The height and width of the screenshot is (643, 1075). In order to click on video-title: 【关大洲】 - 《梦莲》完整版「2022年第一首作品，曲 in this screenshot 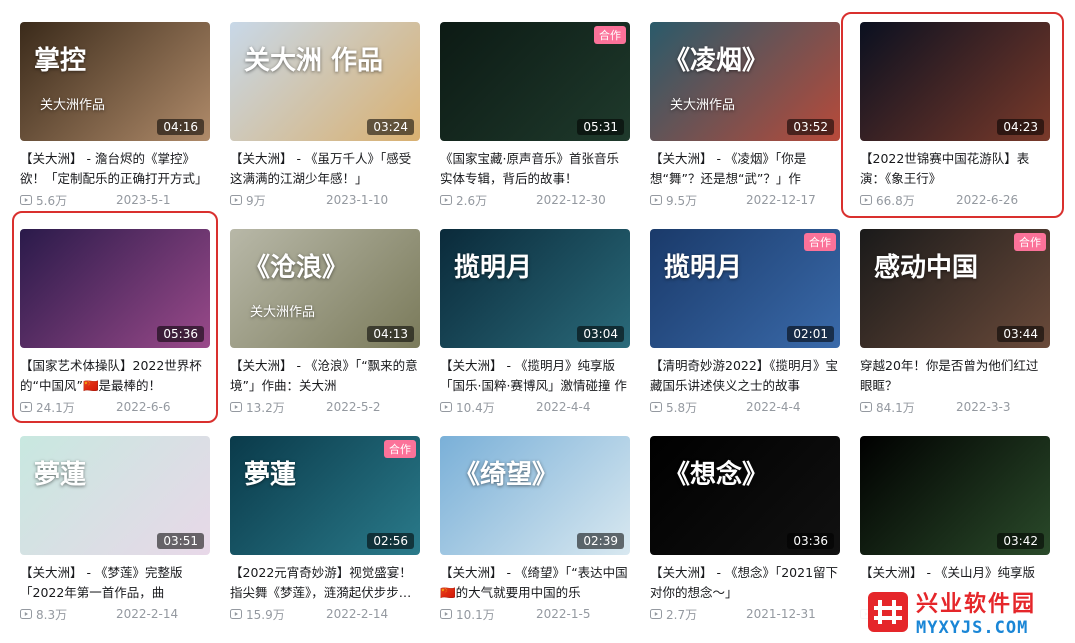, I will do `click(115, 583)`.